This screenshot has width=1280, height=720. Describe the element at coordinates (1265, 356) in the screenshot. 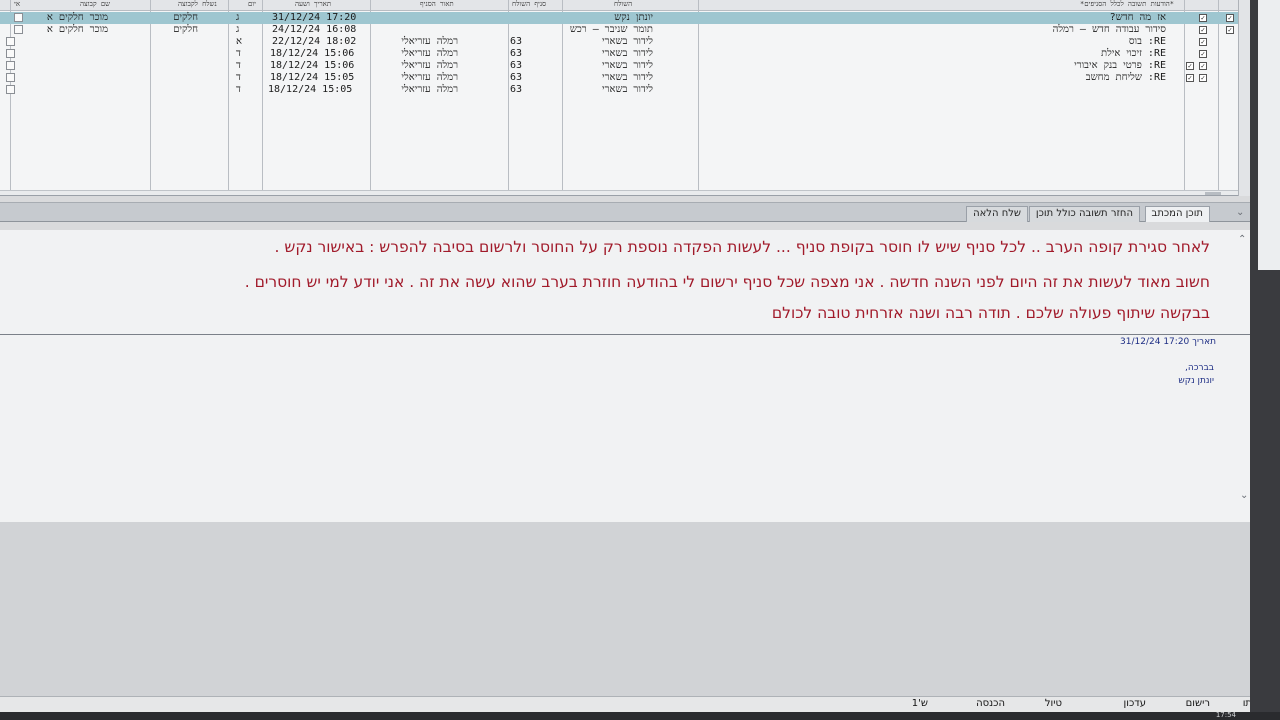

I see `screen-bezel` at that location.